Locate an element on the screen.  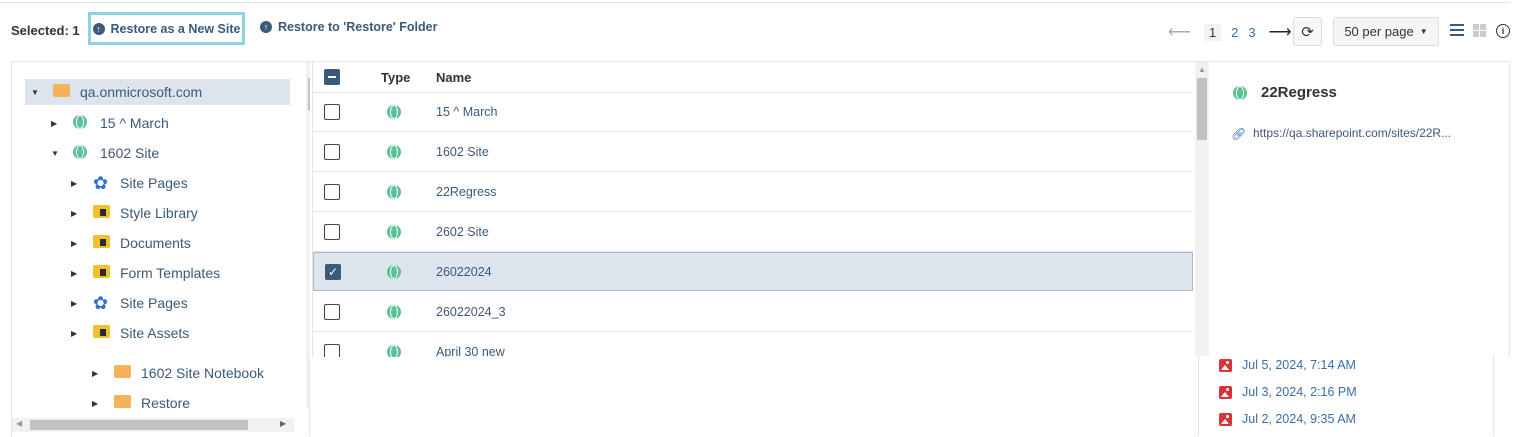
prev-page-icon: ⟵ is located at coordinates (1179, 32).